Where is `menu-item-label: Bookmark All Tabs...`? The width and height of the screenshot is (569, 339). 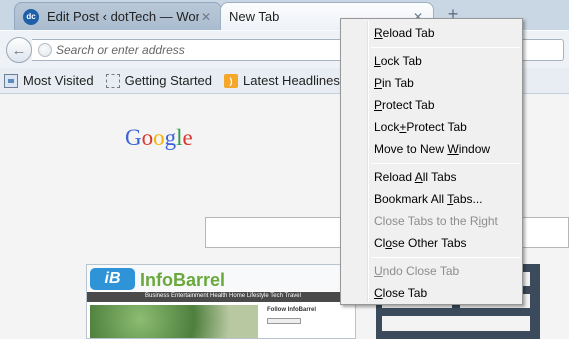 menu-item-label: Bookmark All Tabs... is located at coordinates (428, 199).